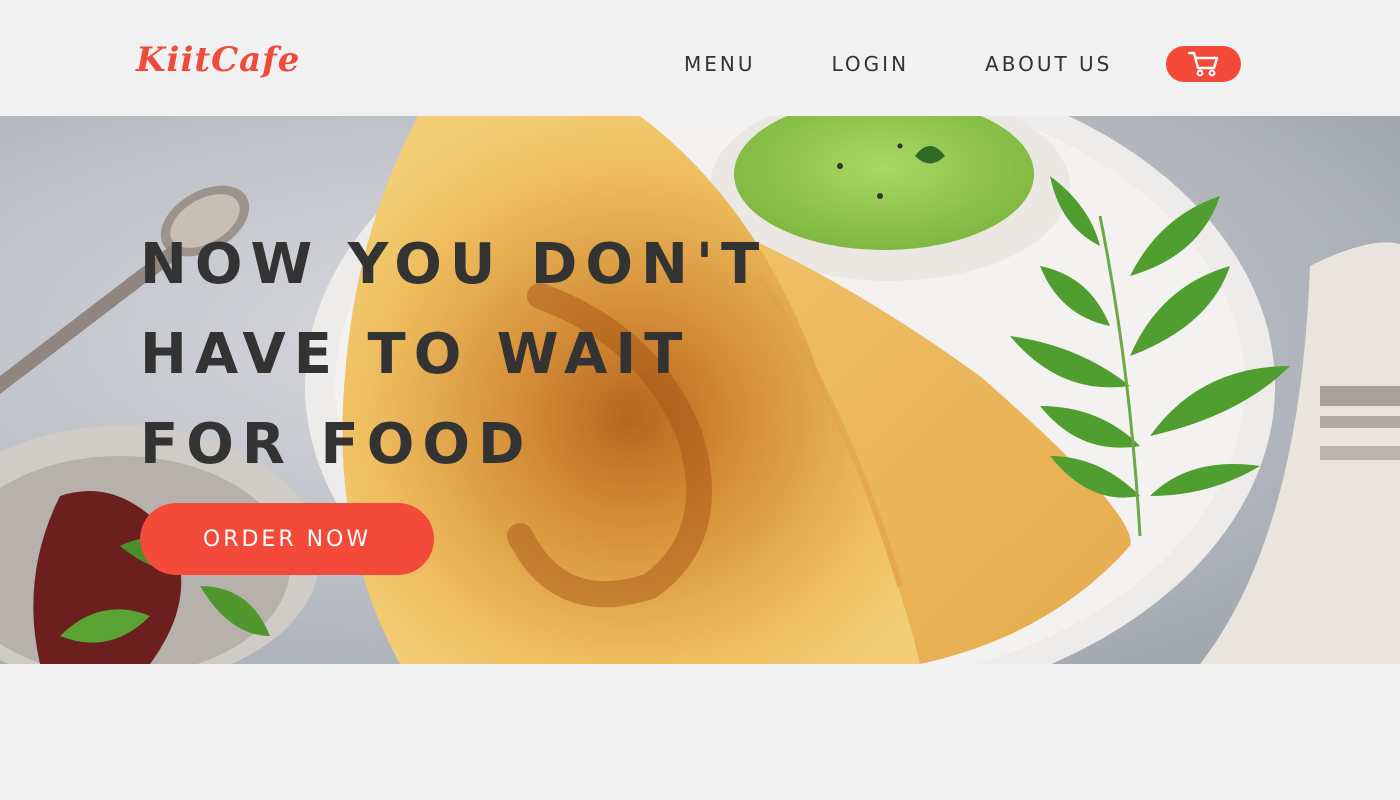  I want to click on site-header: KiitCafe MENU LOGIN ABOUT US, so click(700, 58).